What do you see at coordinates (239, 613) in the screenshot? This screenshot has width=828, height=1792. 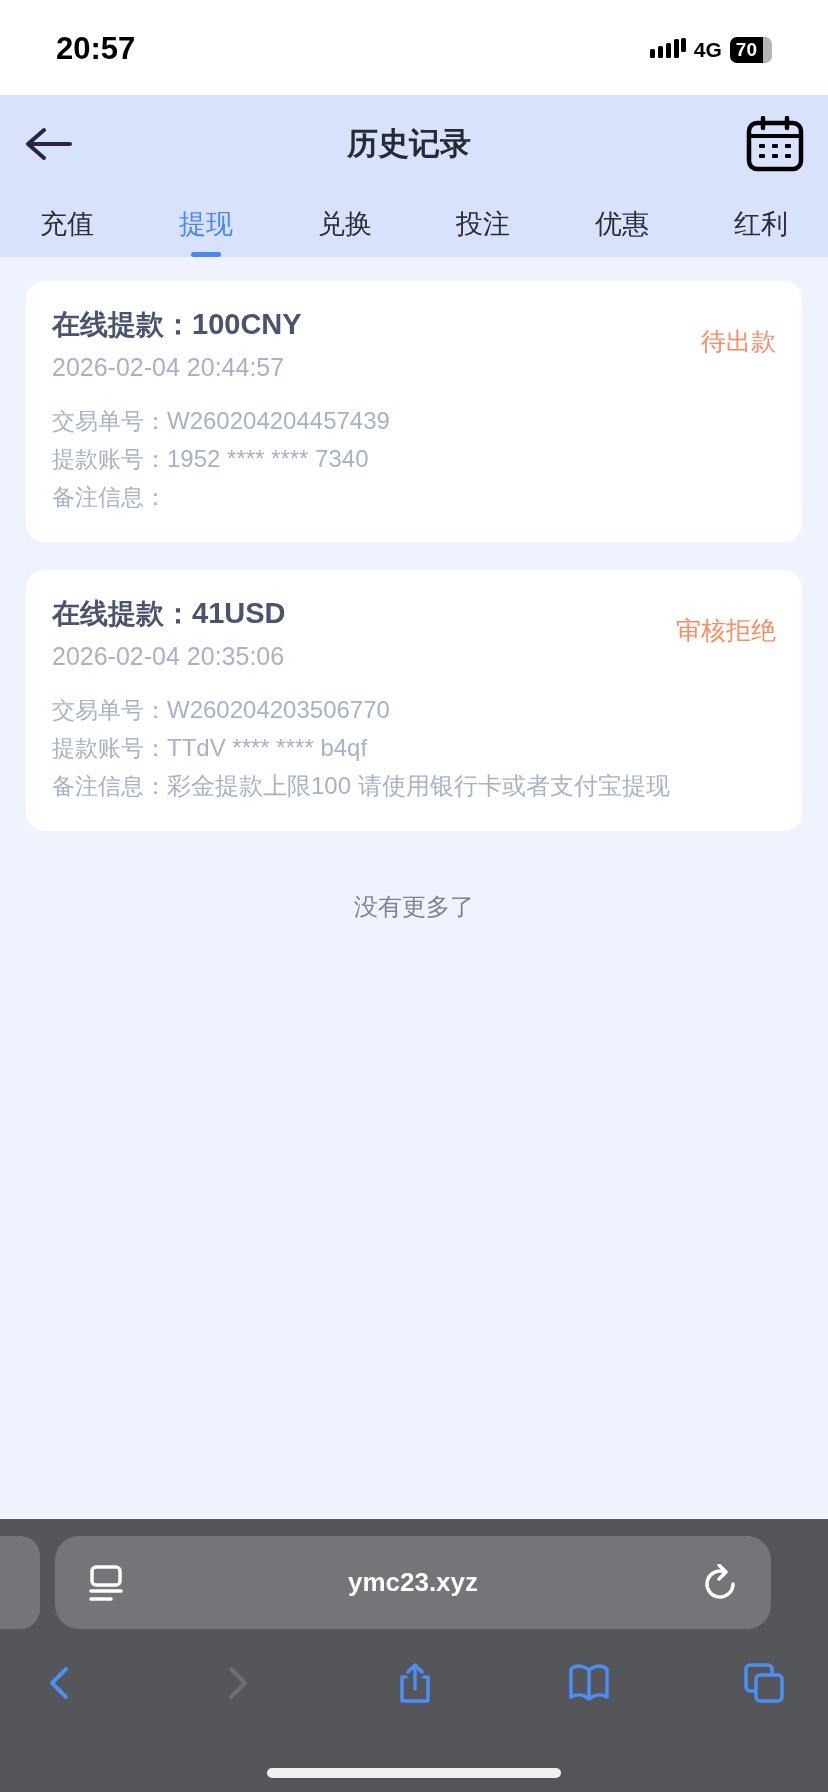 I see `record-amount: 41USD` at bounding box center [239, 613].